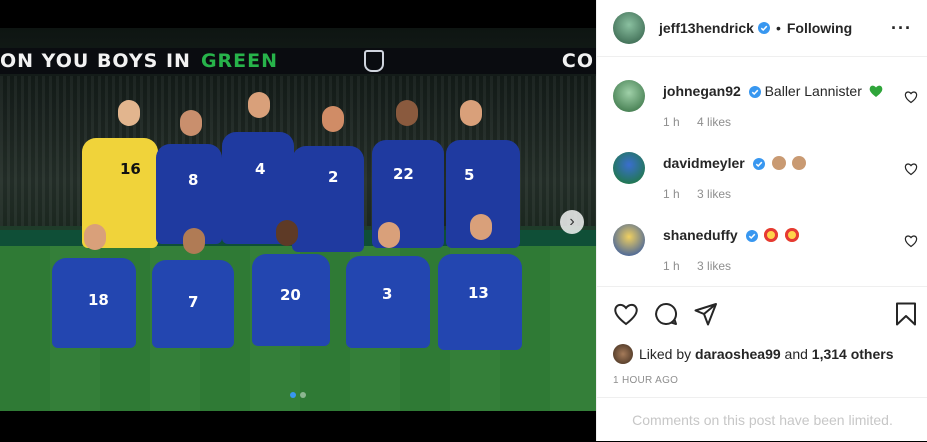 The image size is (927, 442). What do you see at coordinates (193, 302) in the screenshot?
I see `jersey-number: 7` at bounding box center [193, 302].